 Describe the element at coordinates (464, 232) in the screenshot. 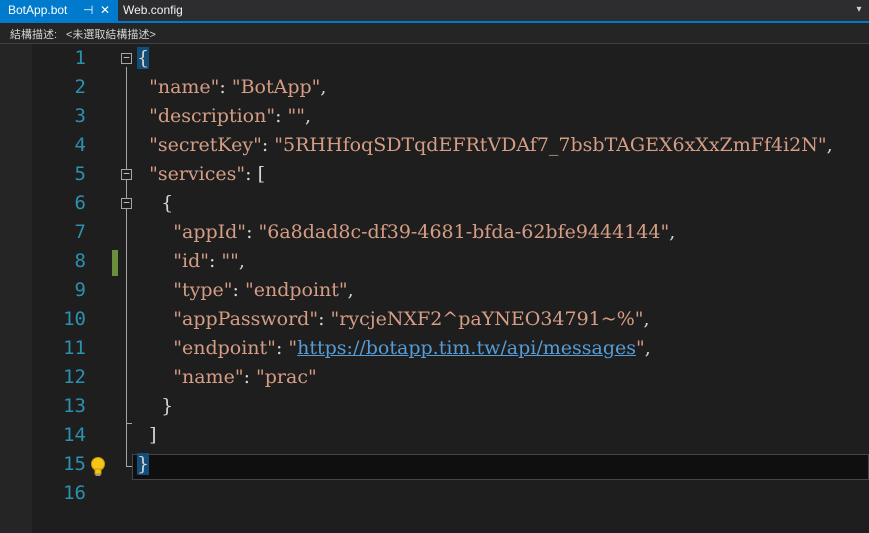

I see `json-value: "6a8dad8c-df39-4681-bfda-62bfe9444144"` at that location.